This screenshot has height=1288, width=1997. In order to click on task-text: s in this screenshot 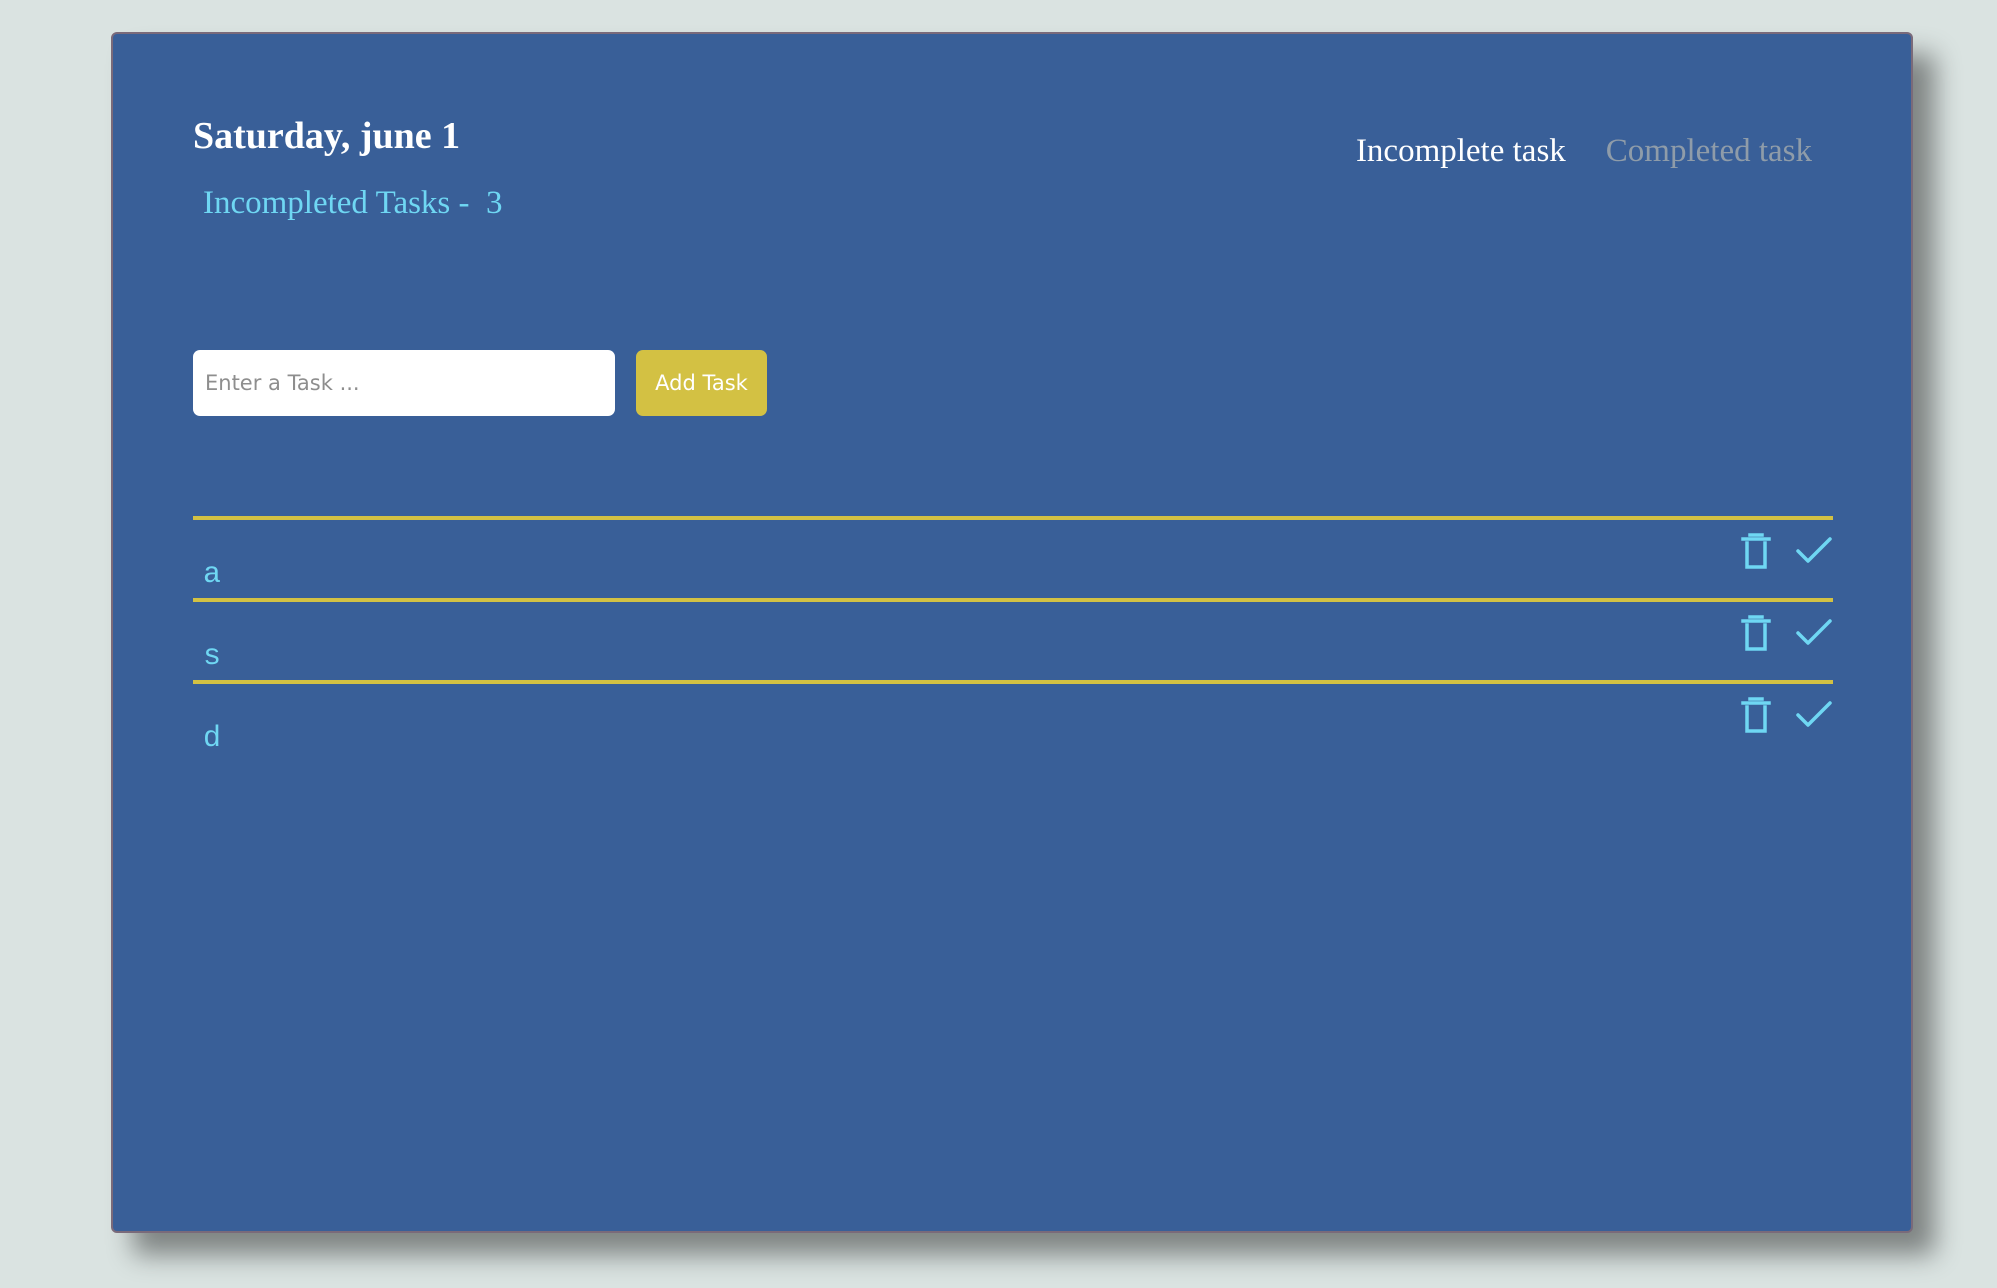, I will do `click(212, 657)`.